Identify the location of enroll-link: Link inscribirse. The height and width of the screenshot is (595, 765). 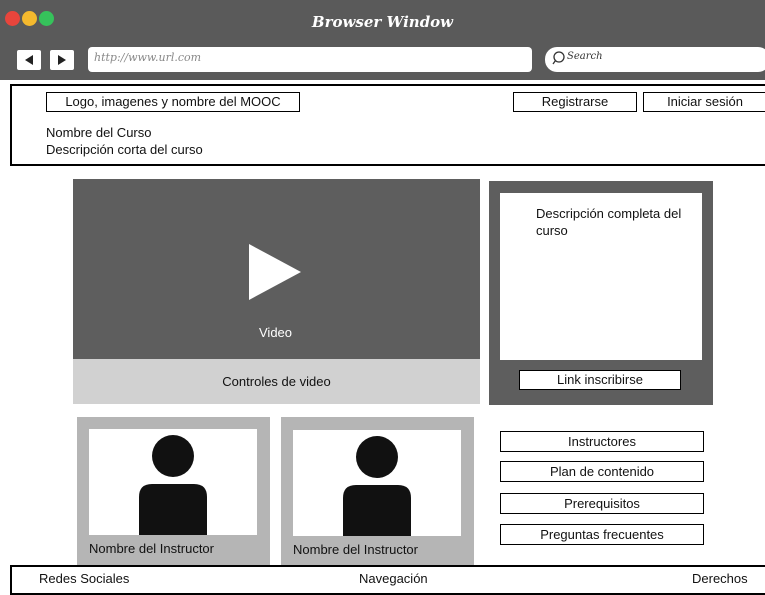
(600, 380).